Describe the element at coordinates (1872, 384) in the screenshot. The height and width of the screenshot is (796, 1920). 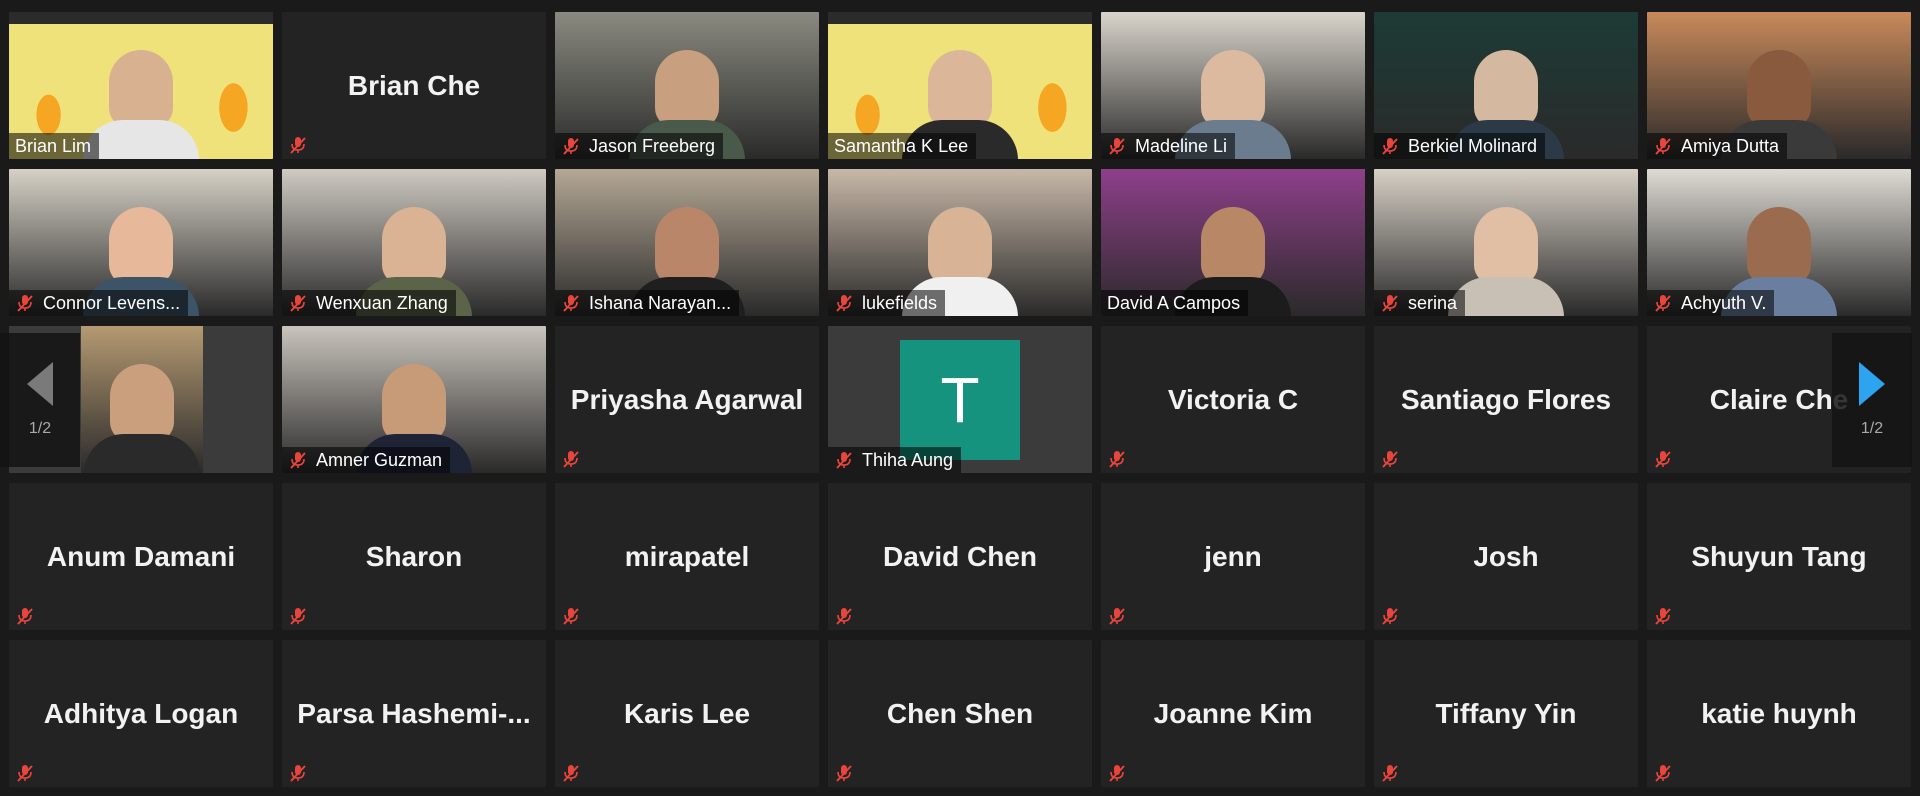
I see `chevron-right-icon` at that location.